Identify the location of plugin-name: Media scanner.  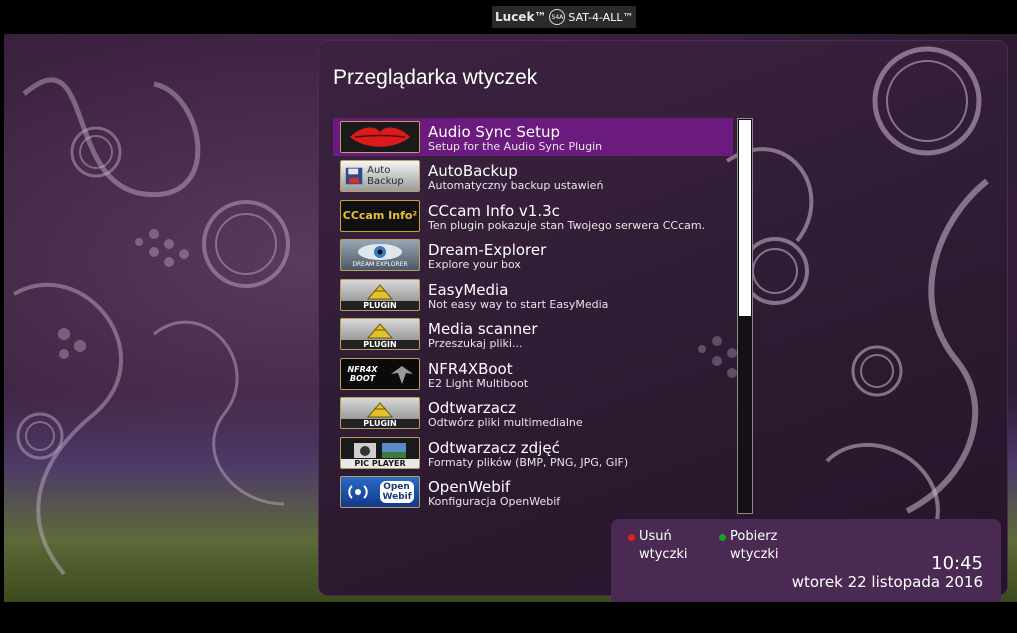
(483, 329).